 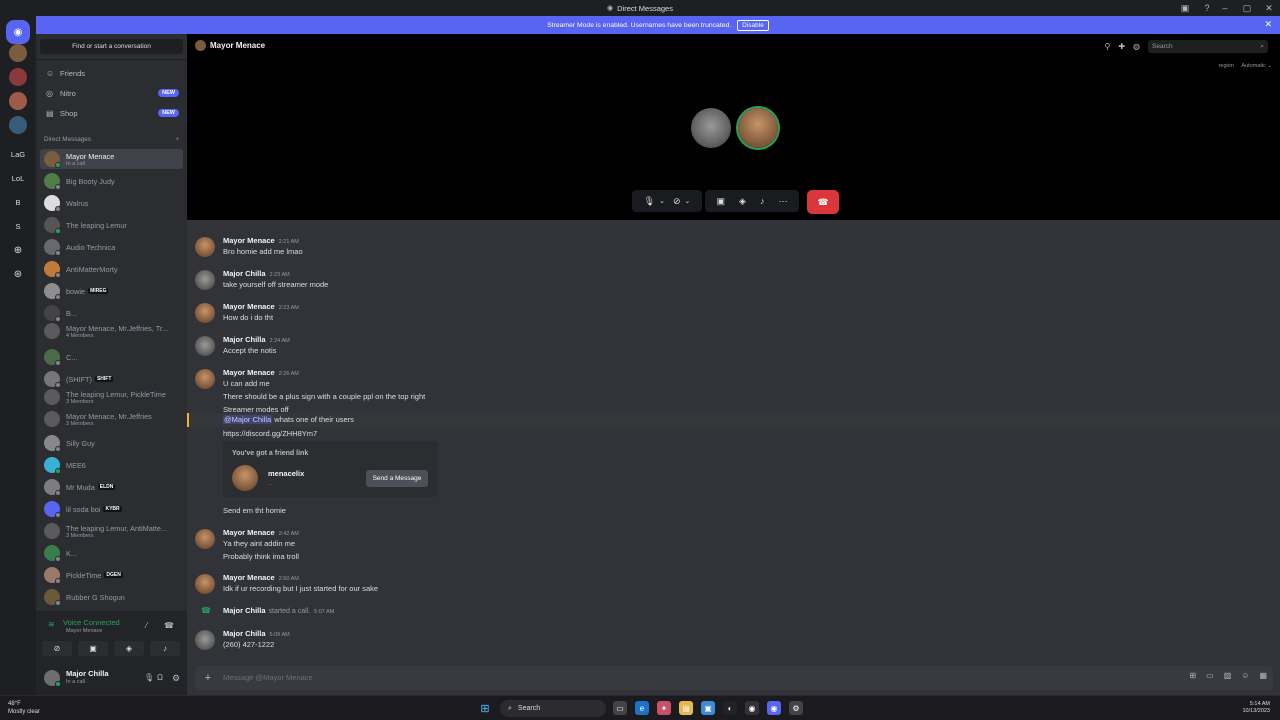 I want to click on dm-item: Mayor Menace In a call, so click(x=111, y=159).